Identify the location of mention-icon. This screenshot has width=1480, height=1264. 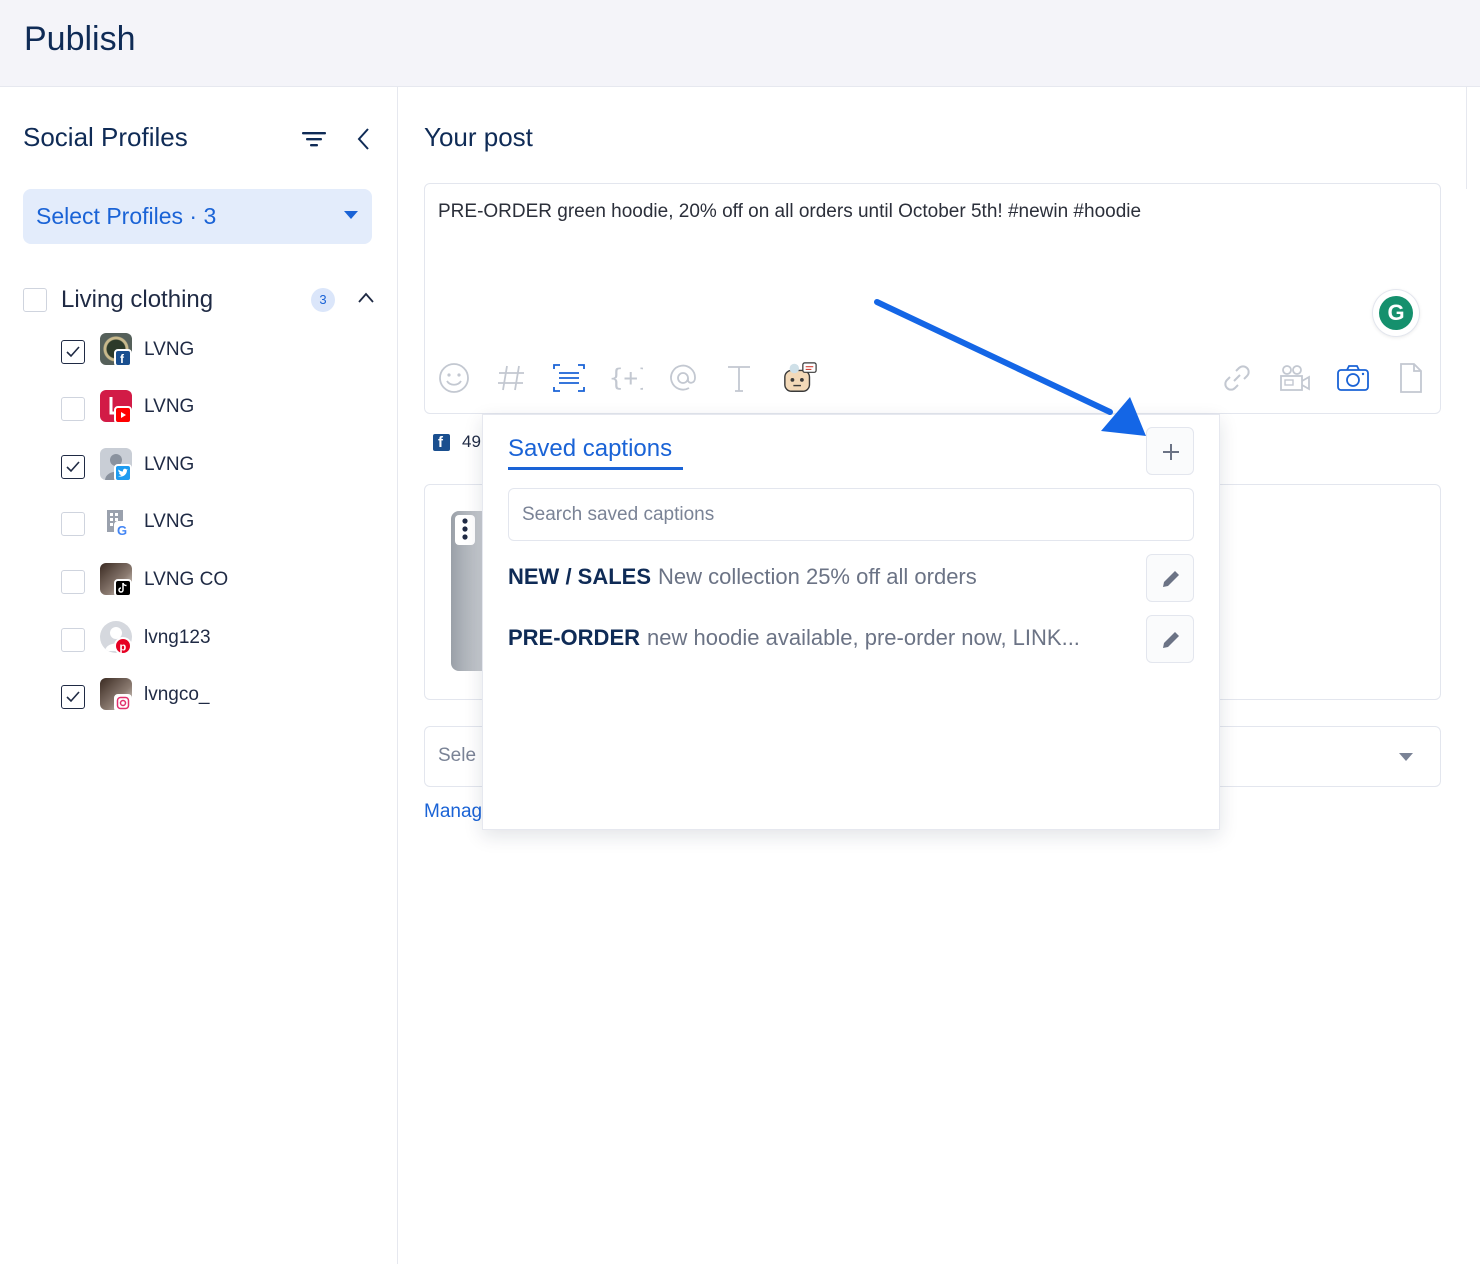
(683, 378).